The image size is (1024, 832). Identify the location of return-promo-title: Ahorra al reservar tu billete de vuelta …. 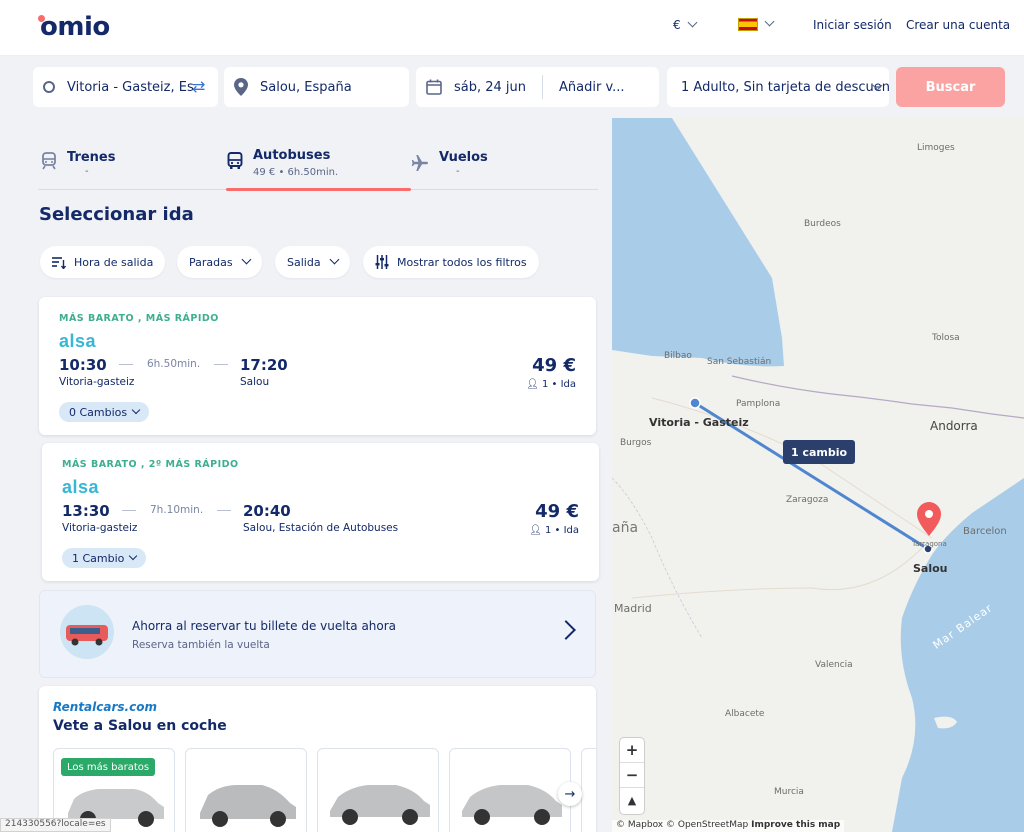
(264, 626).